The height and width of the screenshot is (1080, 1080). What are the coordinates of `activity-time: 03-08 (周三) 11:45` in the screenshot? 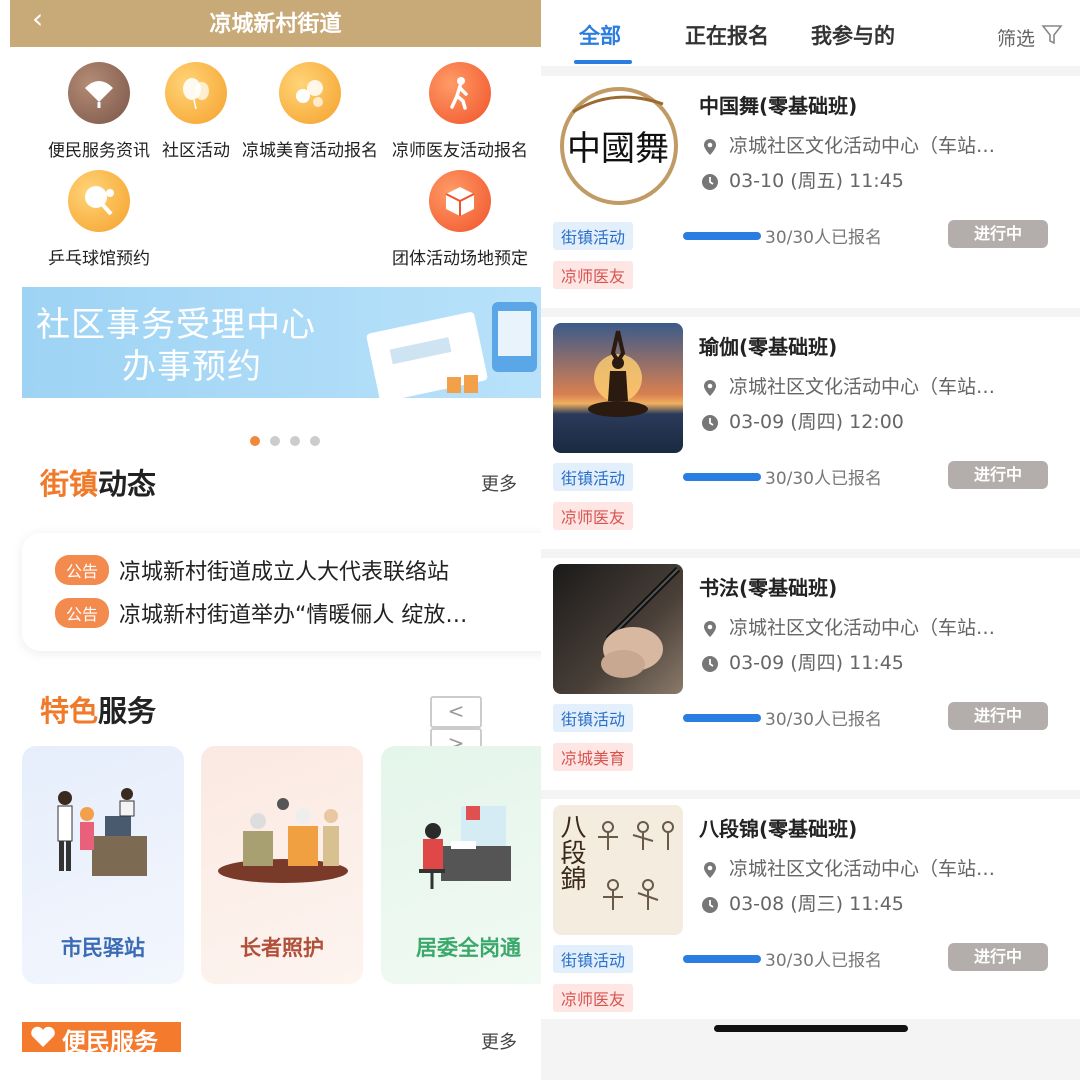 It's located at (802, 902).